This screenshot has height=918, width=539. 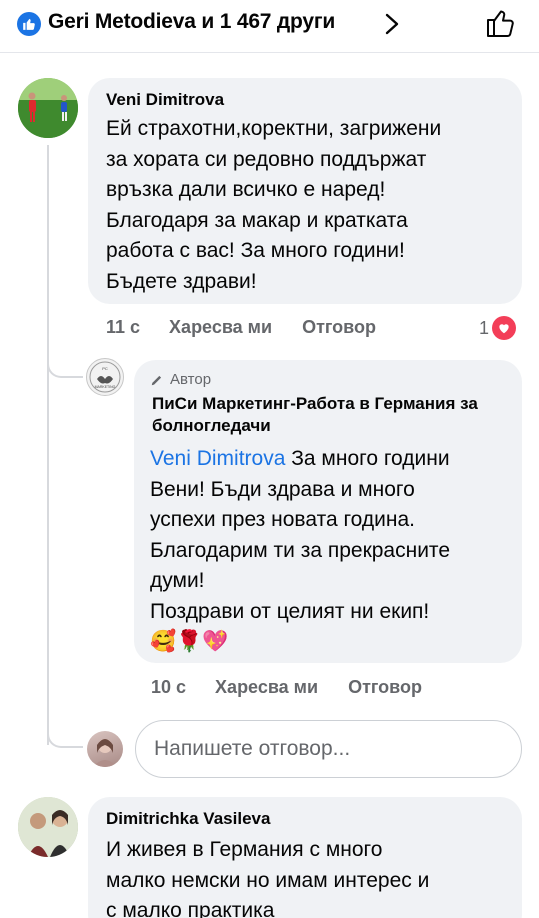 I want to click on my-avatar, so click(x=105, y=749).